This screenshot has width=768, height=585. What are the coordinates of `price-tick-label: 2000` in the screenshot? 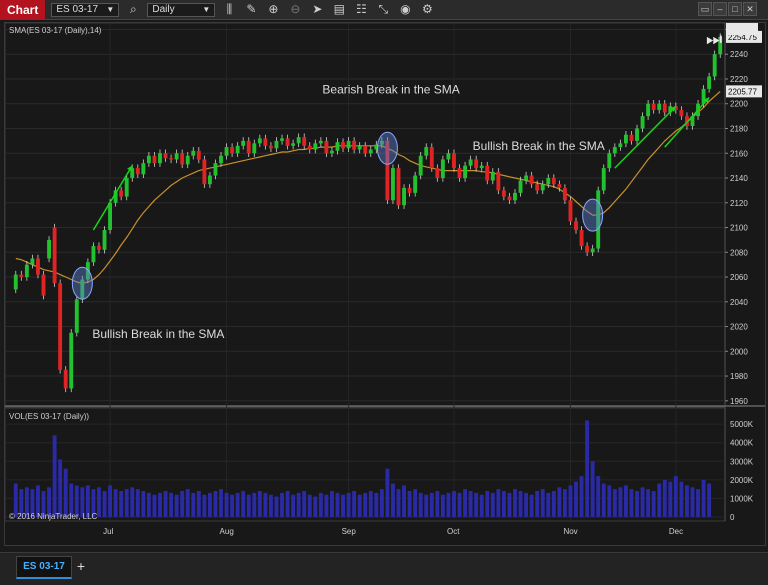 It's located at (739, 351).